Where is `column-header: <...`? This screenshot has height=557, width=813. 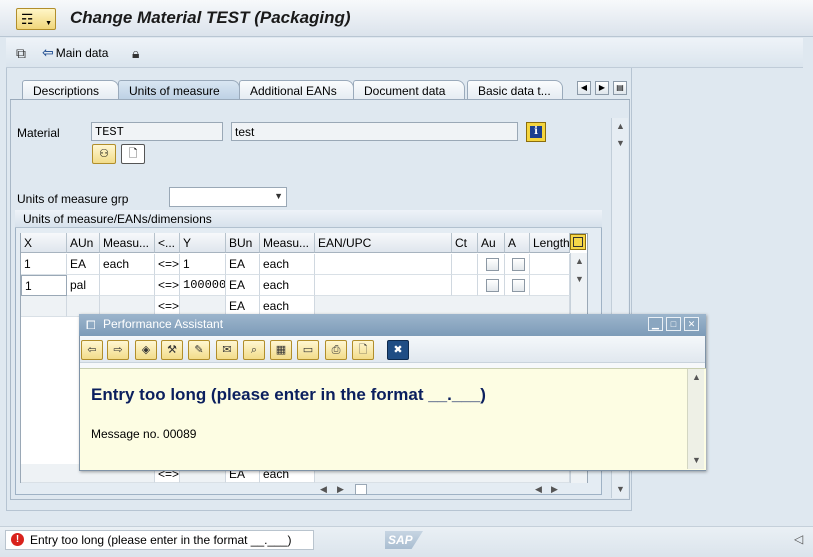
column-header: <... is located at coordinates (167, 243).